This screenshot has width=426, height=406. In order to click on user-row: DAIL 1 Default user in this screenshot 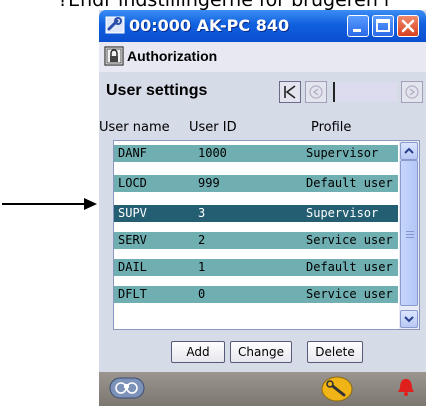, I will do `click(256, 267)`.